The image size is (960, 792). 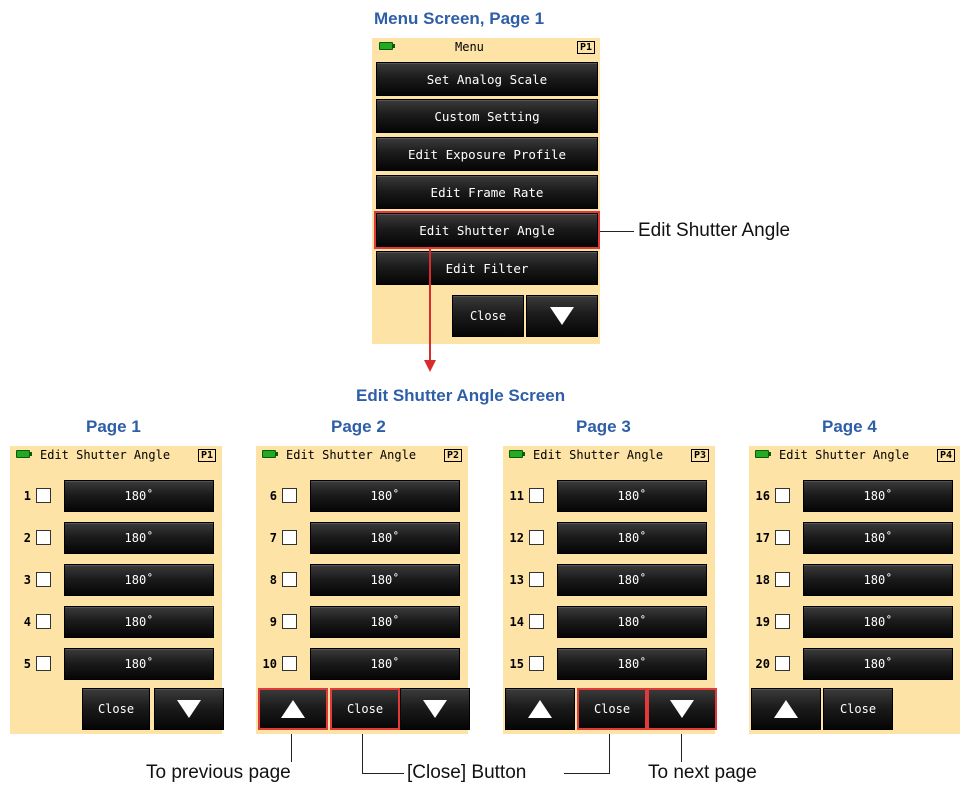 What do you see at coordinates (516, 622) in the screenshot?
I see `row-number: 14` at bounding box center [516, 622].